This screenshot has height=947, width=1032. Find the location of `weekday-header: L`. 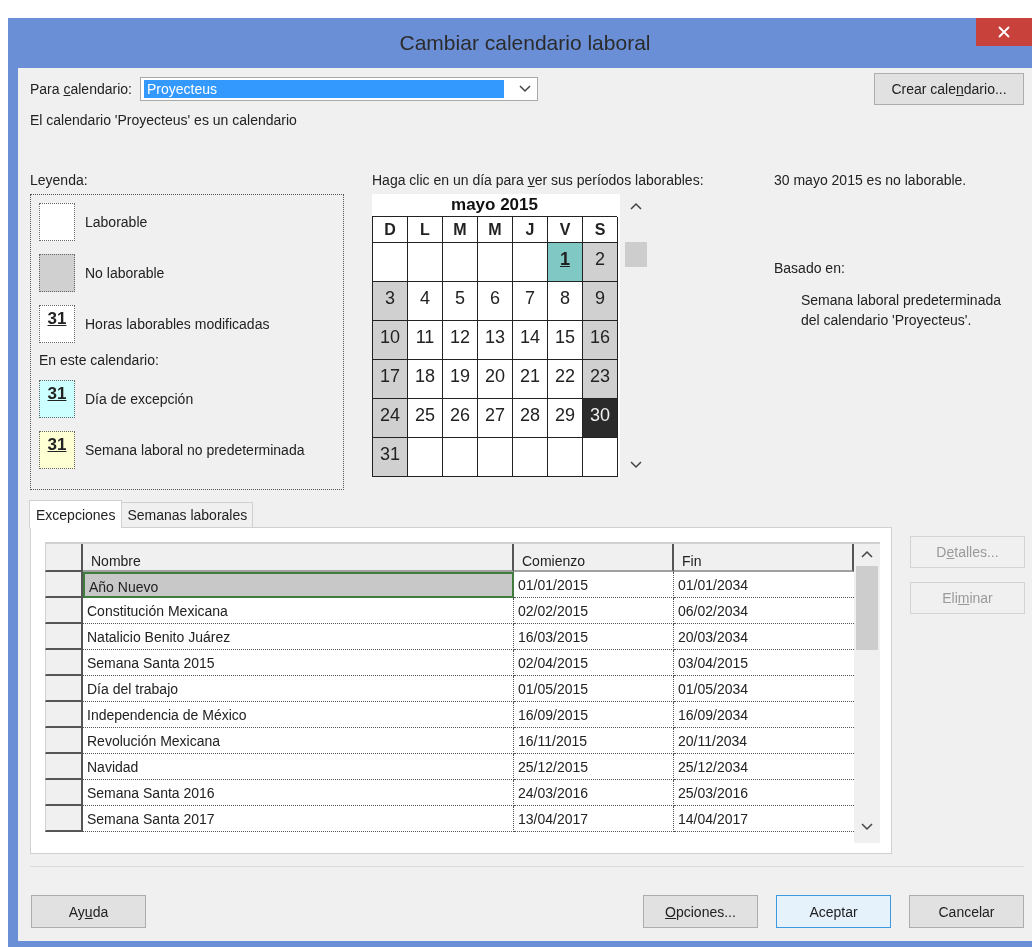

weekday-header: L is located at coordinates (425, 230).